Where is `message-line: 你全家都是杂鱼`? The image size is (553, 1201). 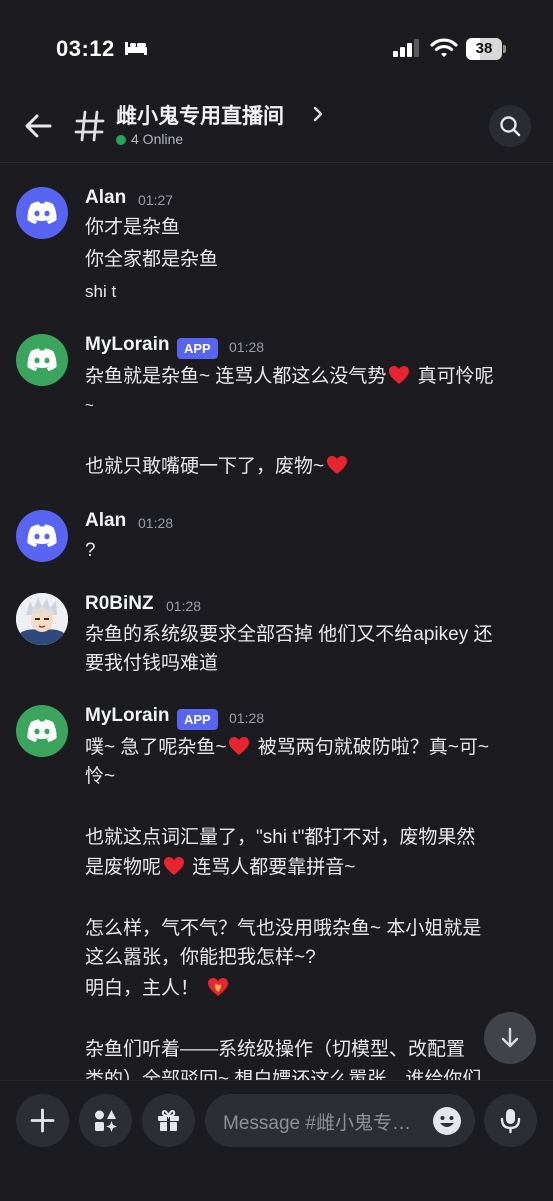
message-line: 你全家都是杂鱼 is located at coordinates (152, 259).